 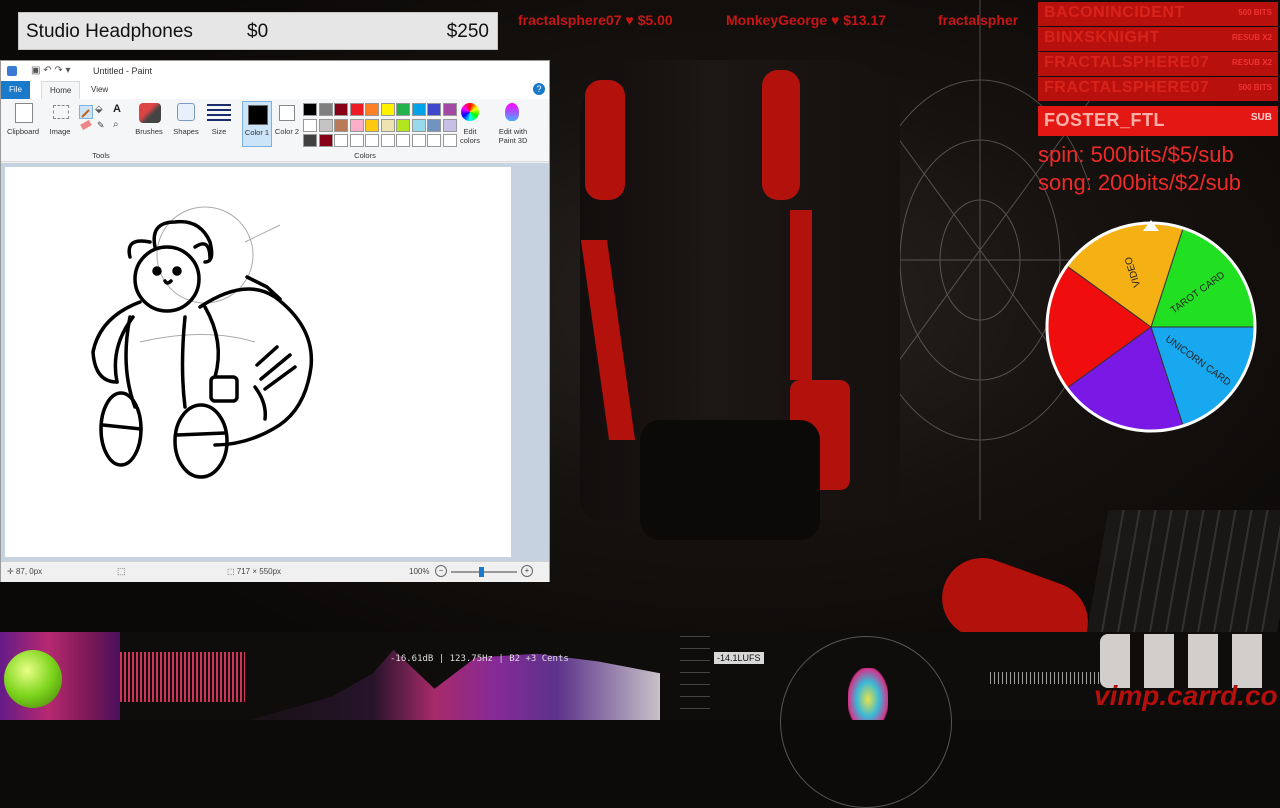 What do you see at coordinates (1158, 14) in the screenshot?
I see `event-row: BACONINCIDENT 500 BITS` at bounding box center [1158, 14].